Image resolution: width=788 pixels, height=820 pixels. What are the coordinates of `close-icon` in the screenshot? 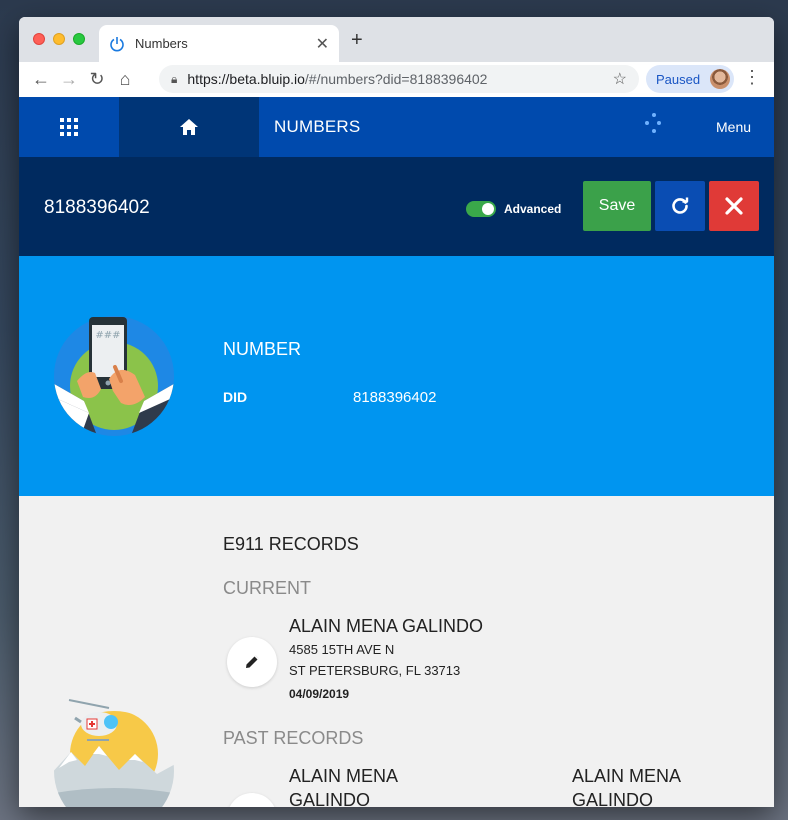 It's located at (734, 206).